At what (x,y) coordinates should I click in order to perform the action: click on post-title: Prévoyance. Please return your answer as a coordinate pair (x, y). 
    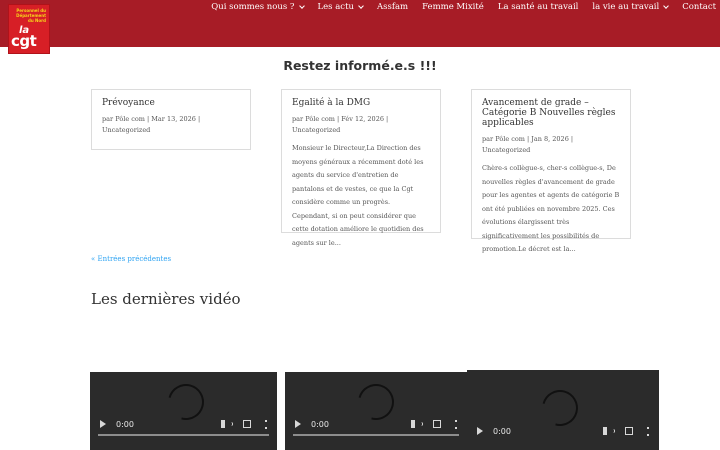
    Looking at the image, I should click on (171, 103).